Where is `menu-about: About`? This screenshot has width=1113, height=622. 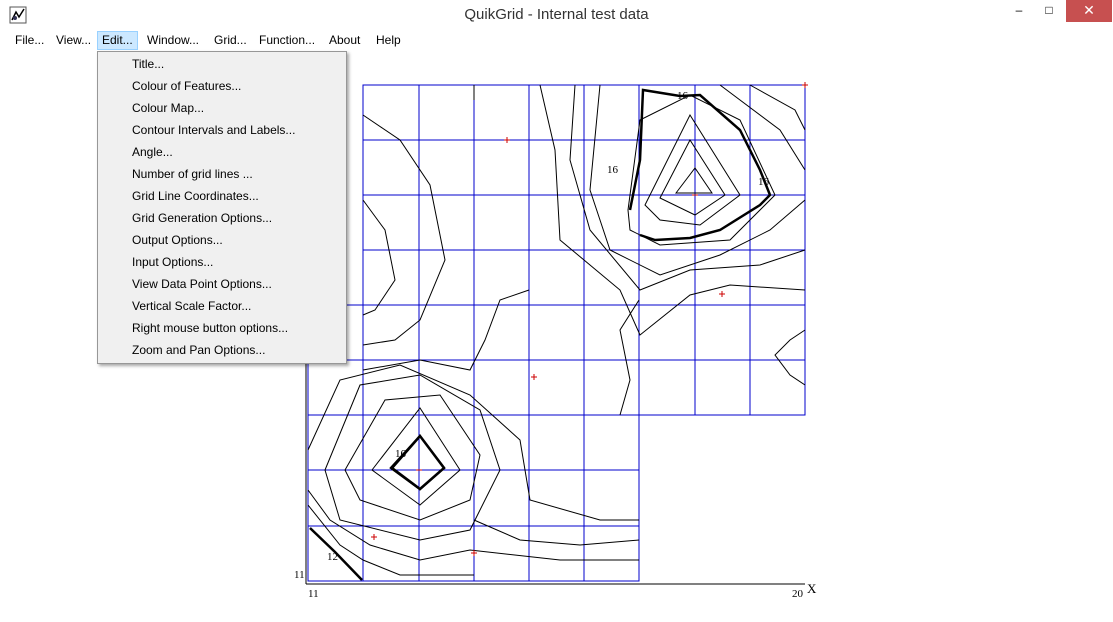
menu-about: About is located at coordinates (344, 40).